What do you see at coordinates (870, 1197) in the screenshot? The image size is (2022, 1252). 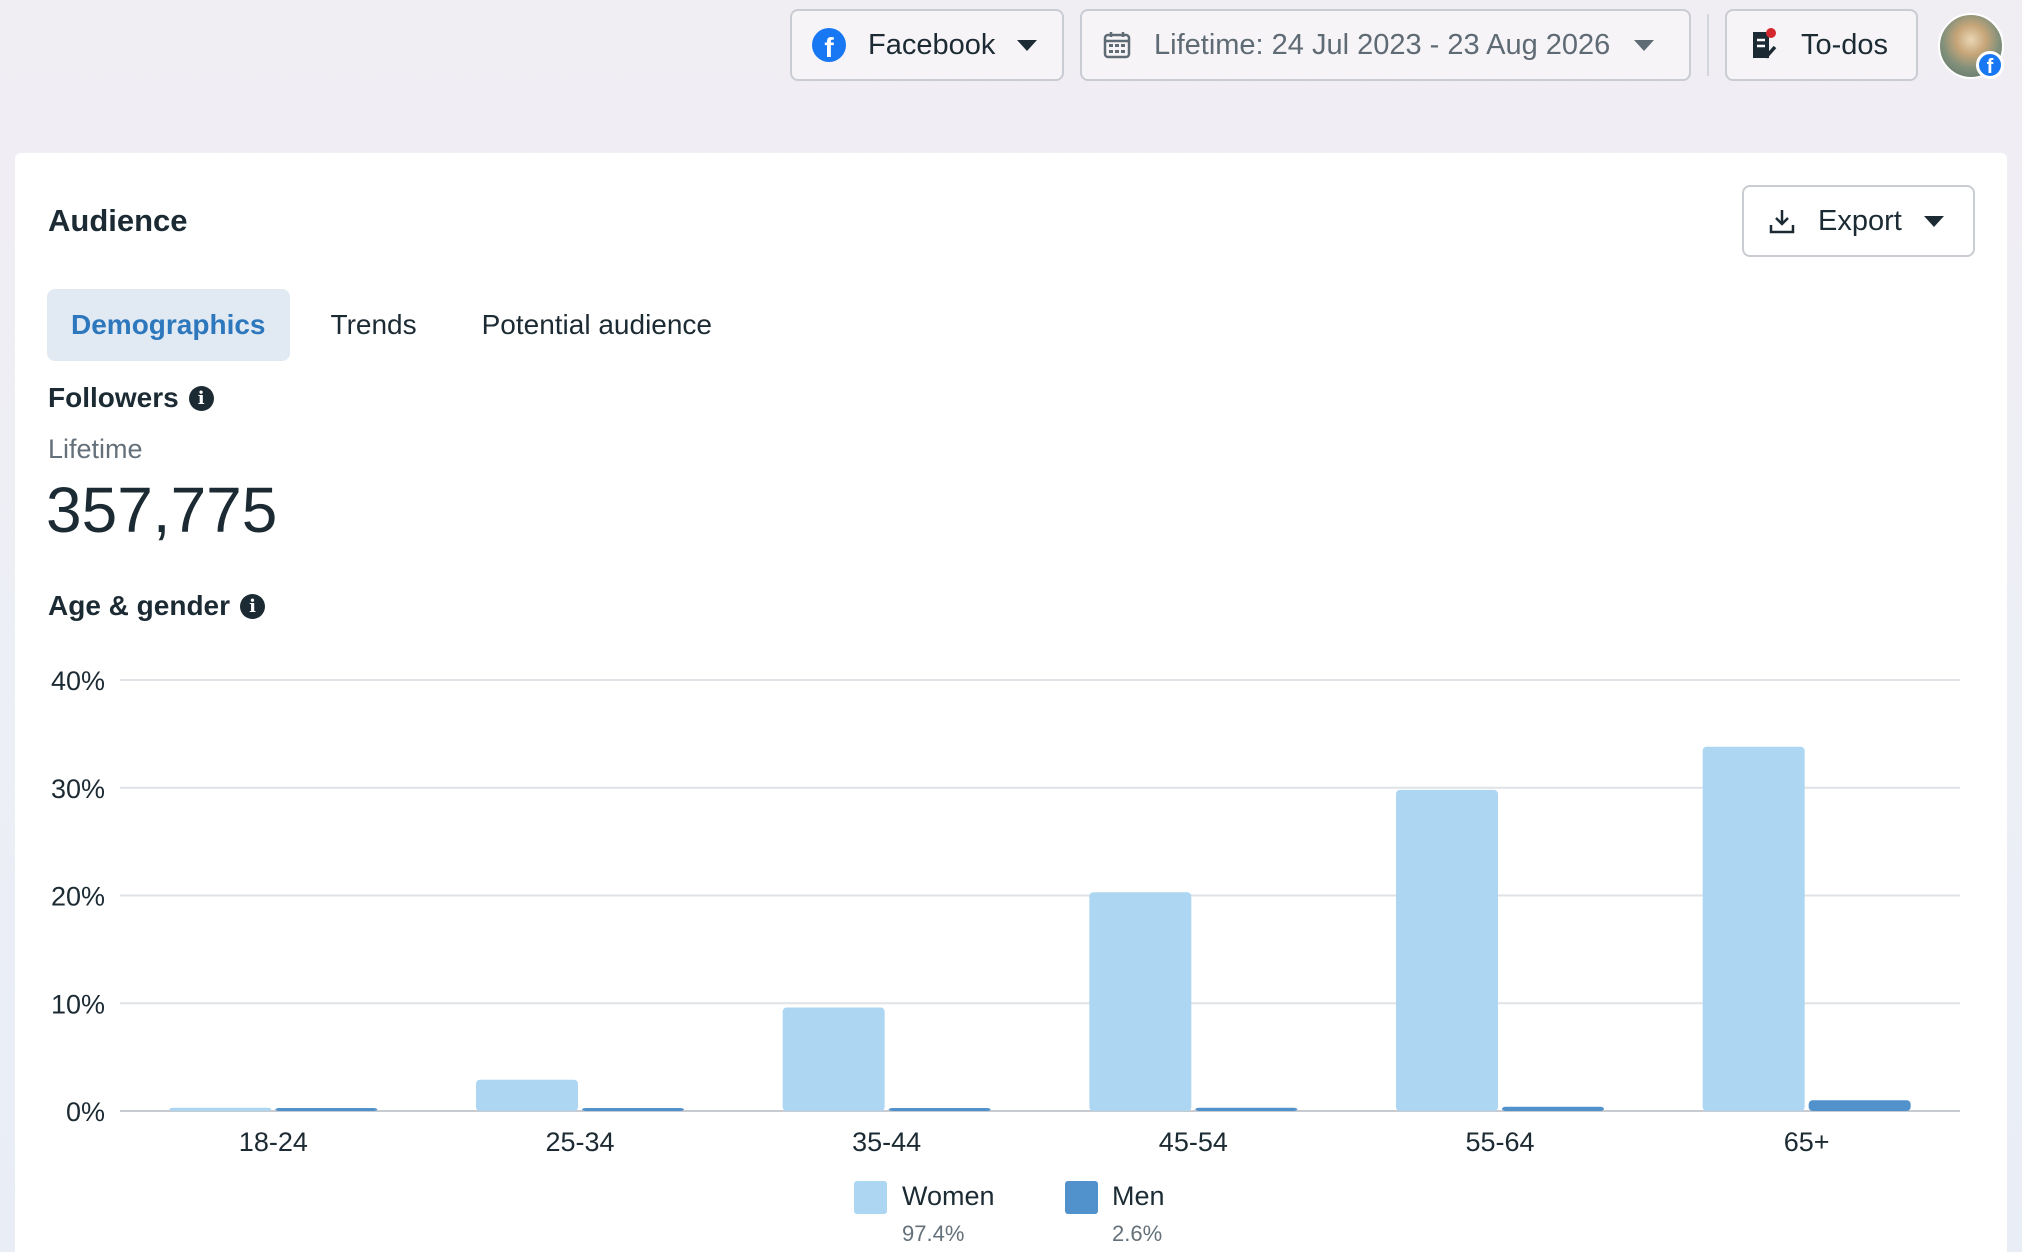 I see `legend-swatch-women` at bounding box center [870, 1197].